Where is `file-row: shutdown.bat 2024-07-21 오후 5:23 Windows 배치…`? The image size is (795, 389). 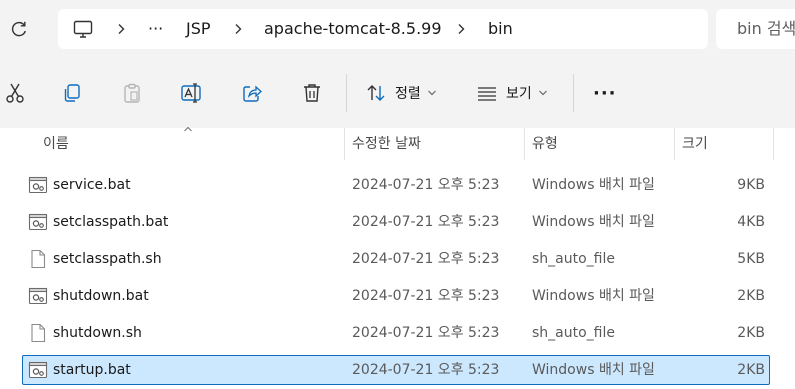 file-row: shutdown.bat 2024-07-21 오후 5:23 Windows 배치… is located at coordinates (396, 296).